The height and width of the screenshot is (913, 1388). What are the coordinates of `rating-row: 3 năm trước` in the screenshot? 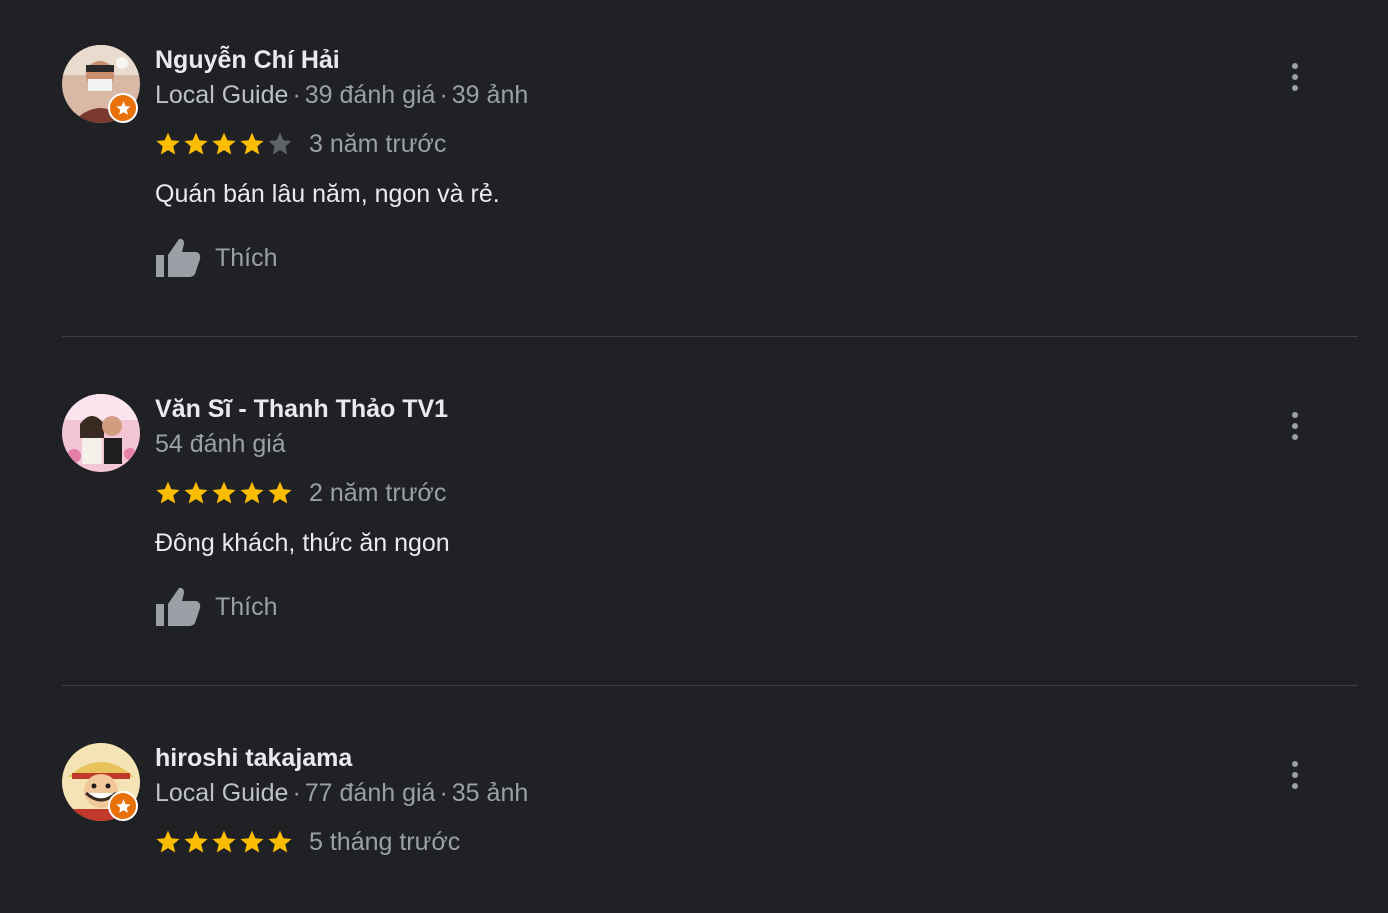 It's located at (300, 144).